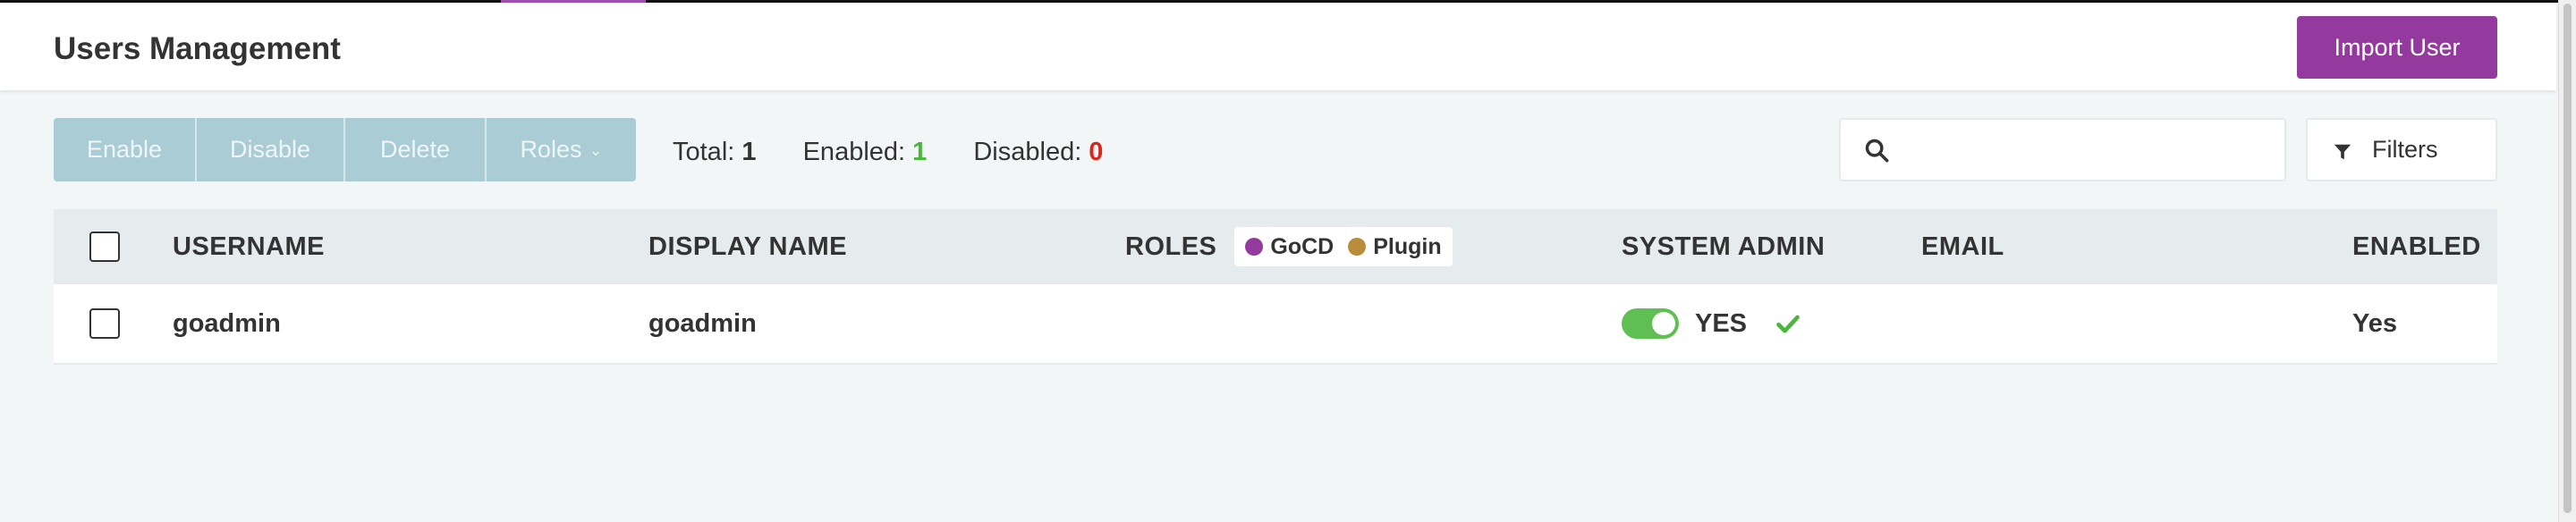 The image size is (2576, 522). What do you see at coordinates (920, 152) in the screenshot?
I see `enabled-count: 1` at bounding box center [920, 152].